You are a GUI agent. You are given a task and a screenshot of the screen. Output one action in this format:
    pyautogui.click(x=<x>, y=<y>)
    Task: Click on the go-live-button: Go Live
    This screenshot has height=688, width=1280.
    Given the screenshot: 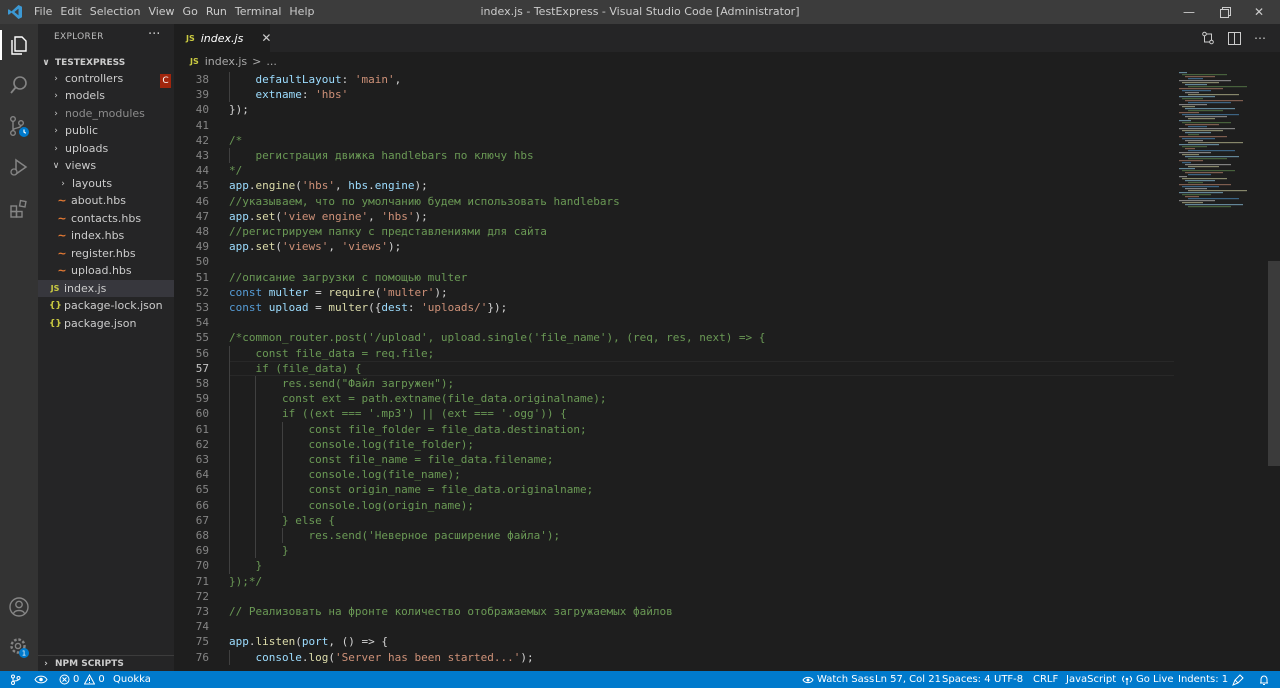 What is the action you would take?
    pyautogui.click(x=1147, y=679)
    